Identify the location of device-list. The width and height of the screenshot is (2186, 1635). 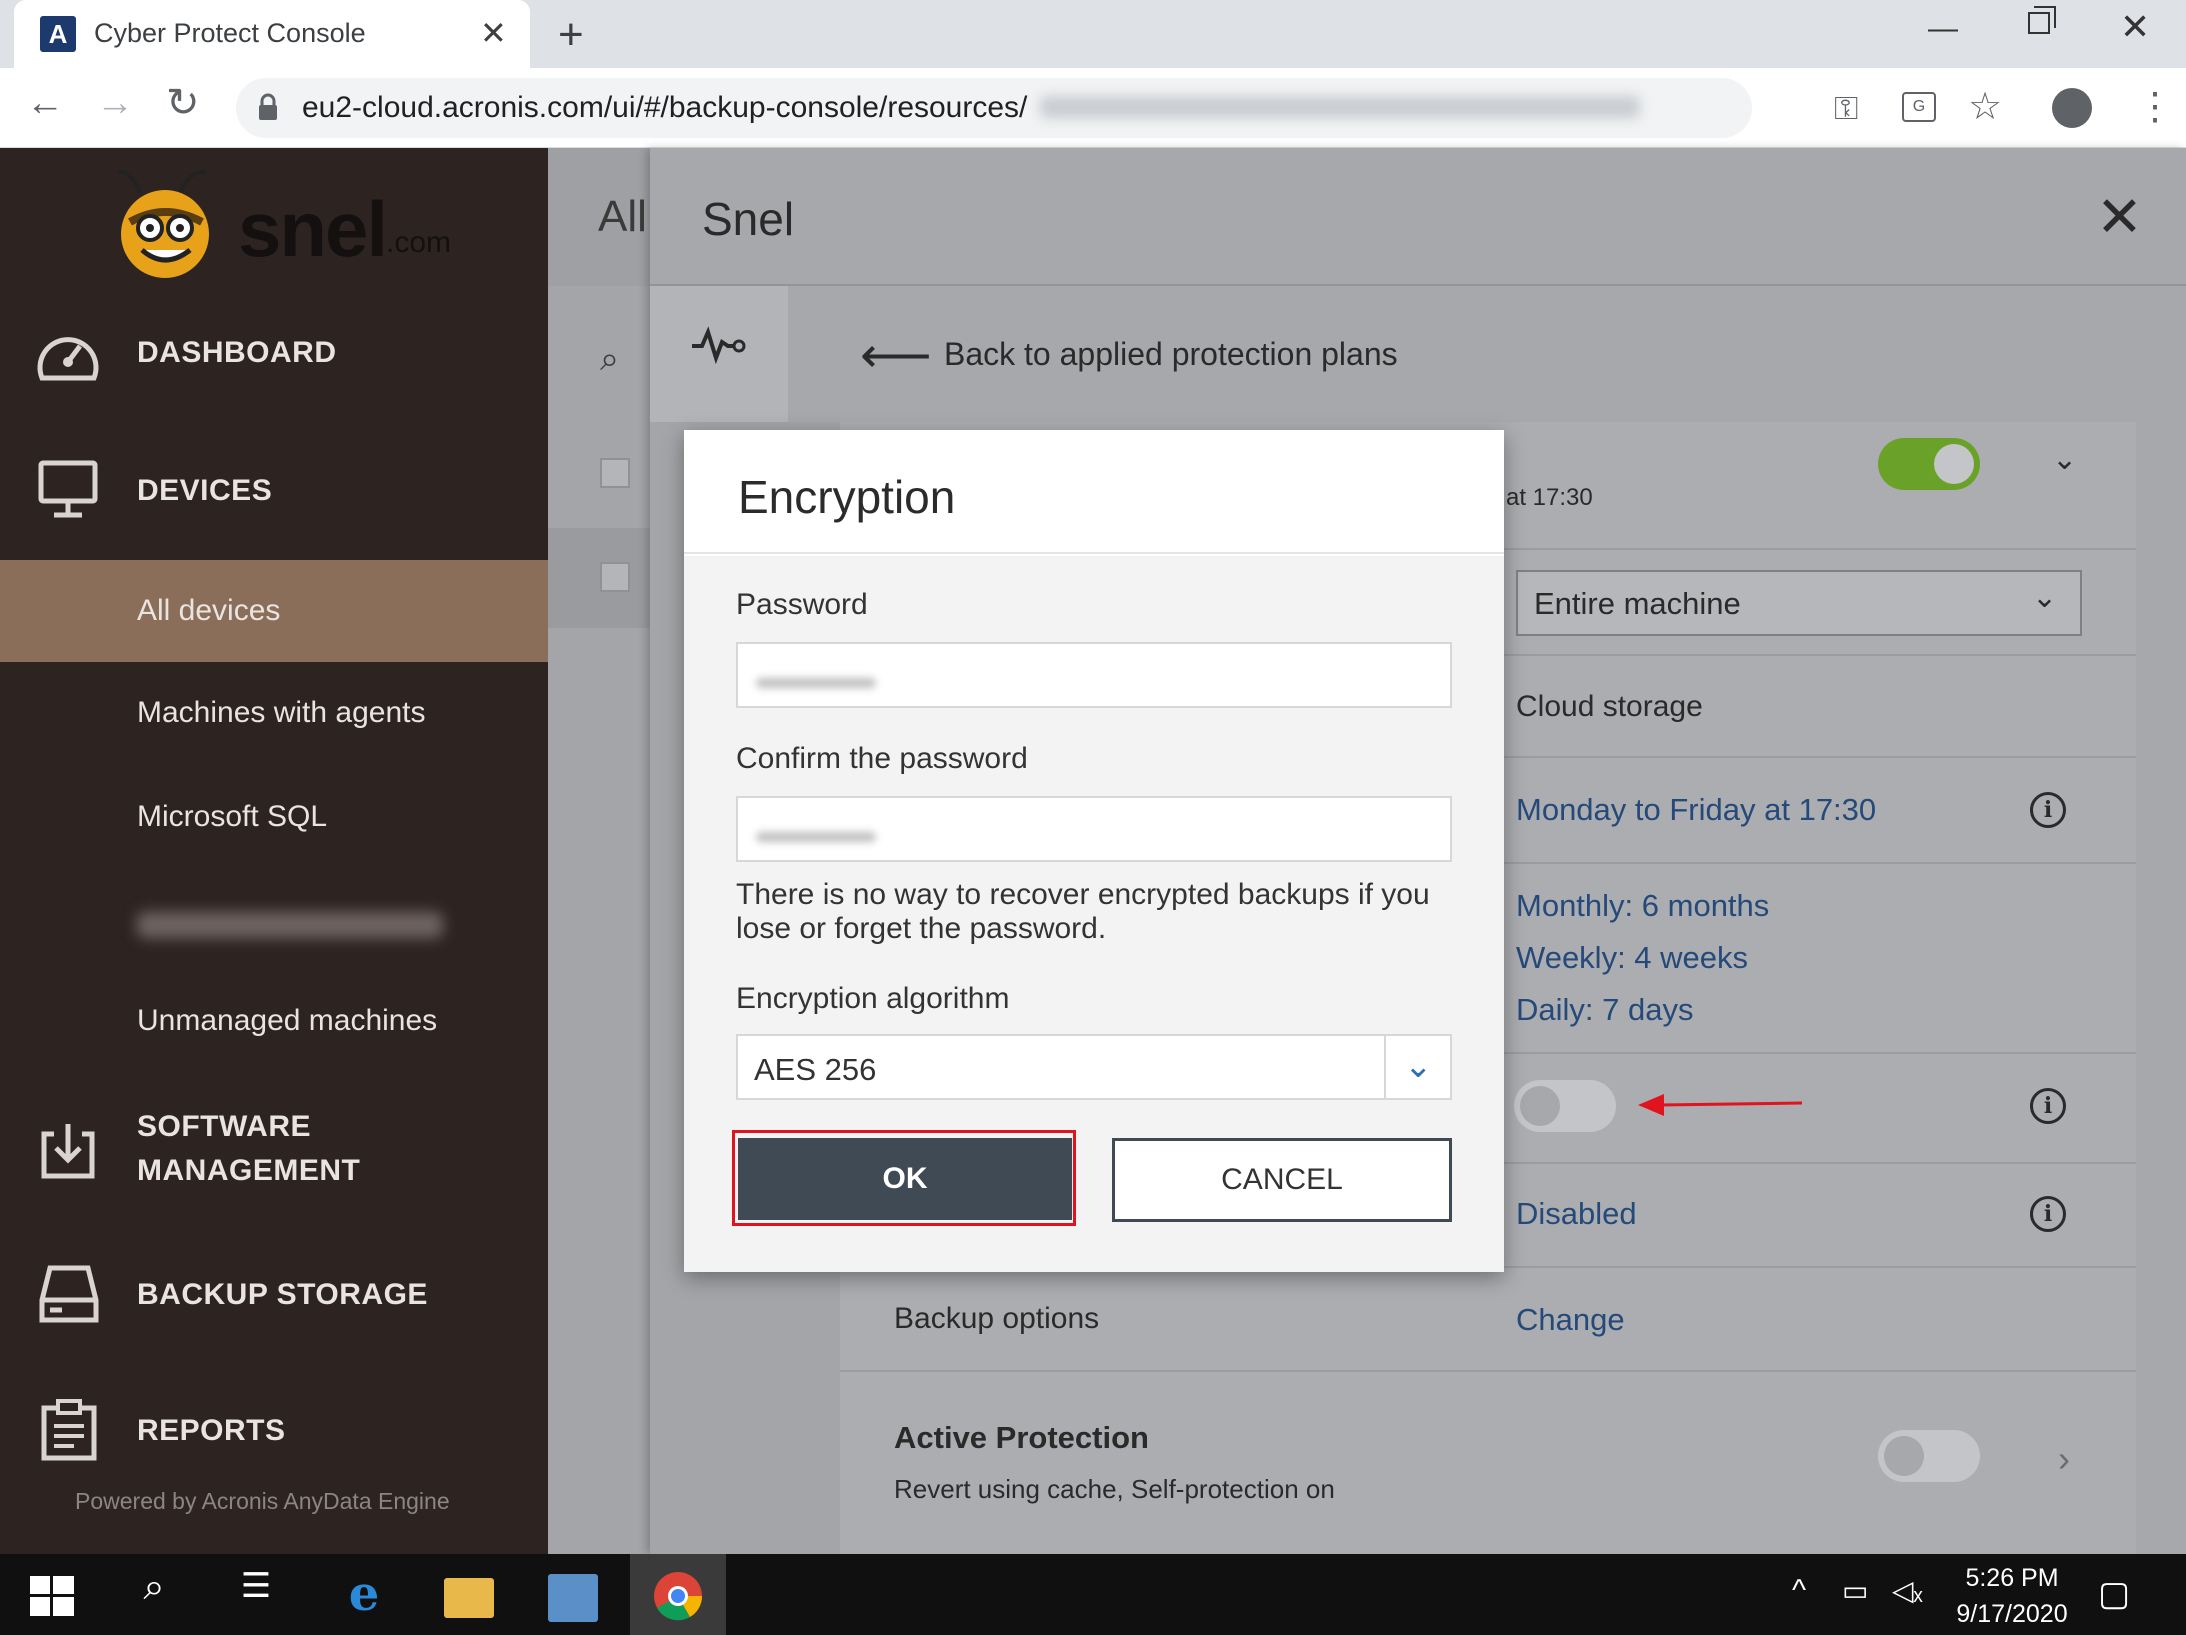
(599, 920).